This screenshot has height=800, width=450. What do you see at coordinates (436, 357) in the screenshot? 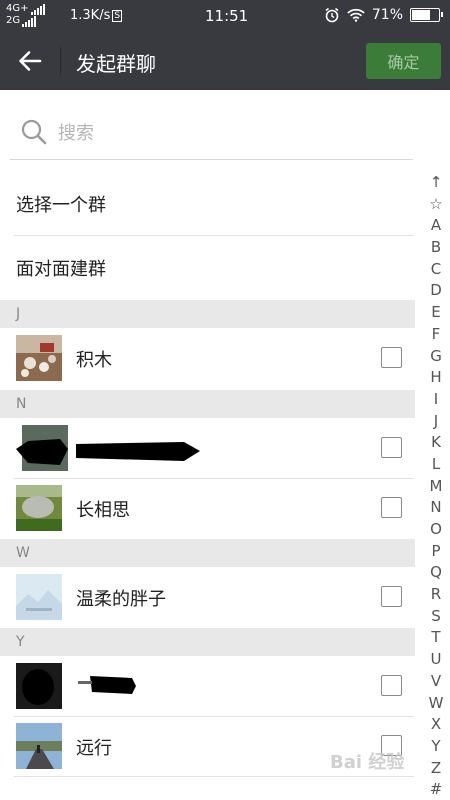
I see `index-letter: G` at bounding box center [436, 357].